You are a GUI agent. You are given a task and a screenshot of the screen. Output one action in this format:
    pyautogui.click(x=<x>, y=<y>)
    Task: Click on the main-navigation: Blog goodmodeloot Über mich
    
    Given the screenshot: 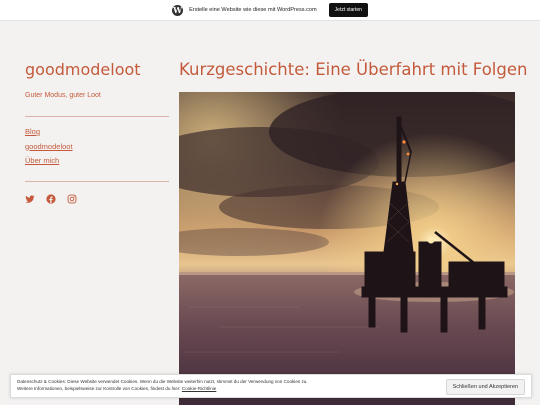 What is the action you would take?
    pyautogui.click(x=49, y=149)
    